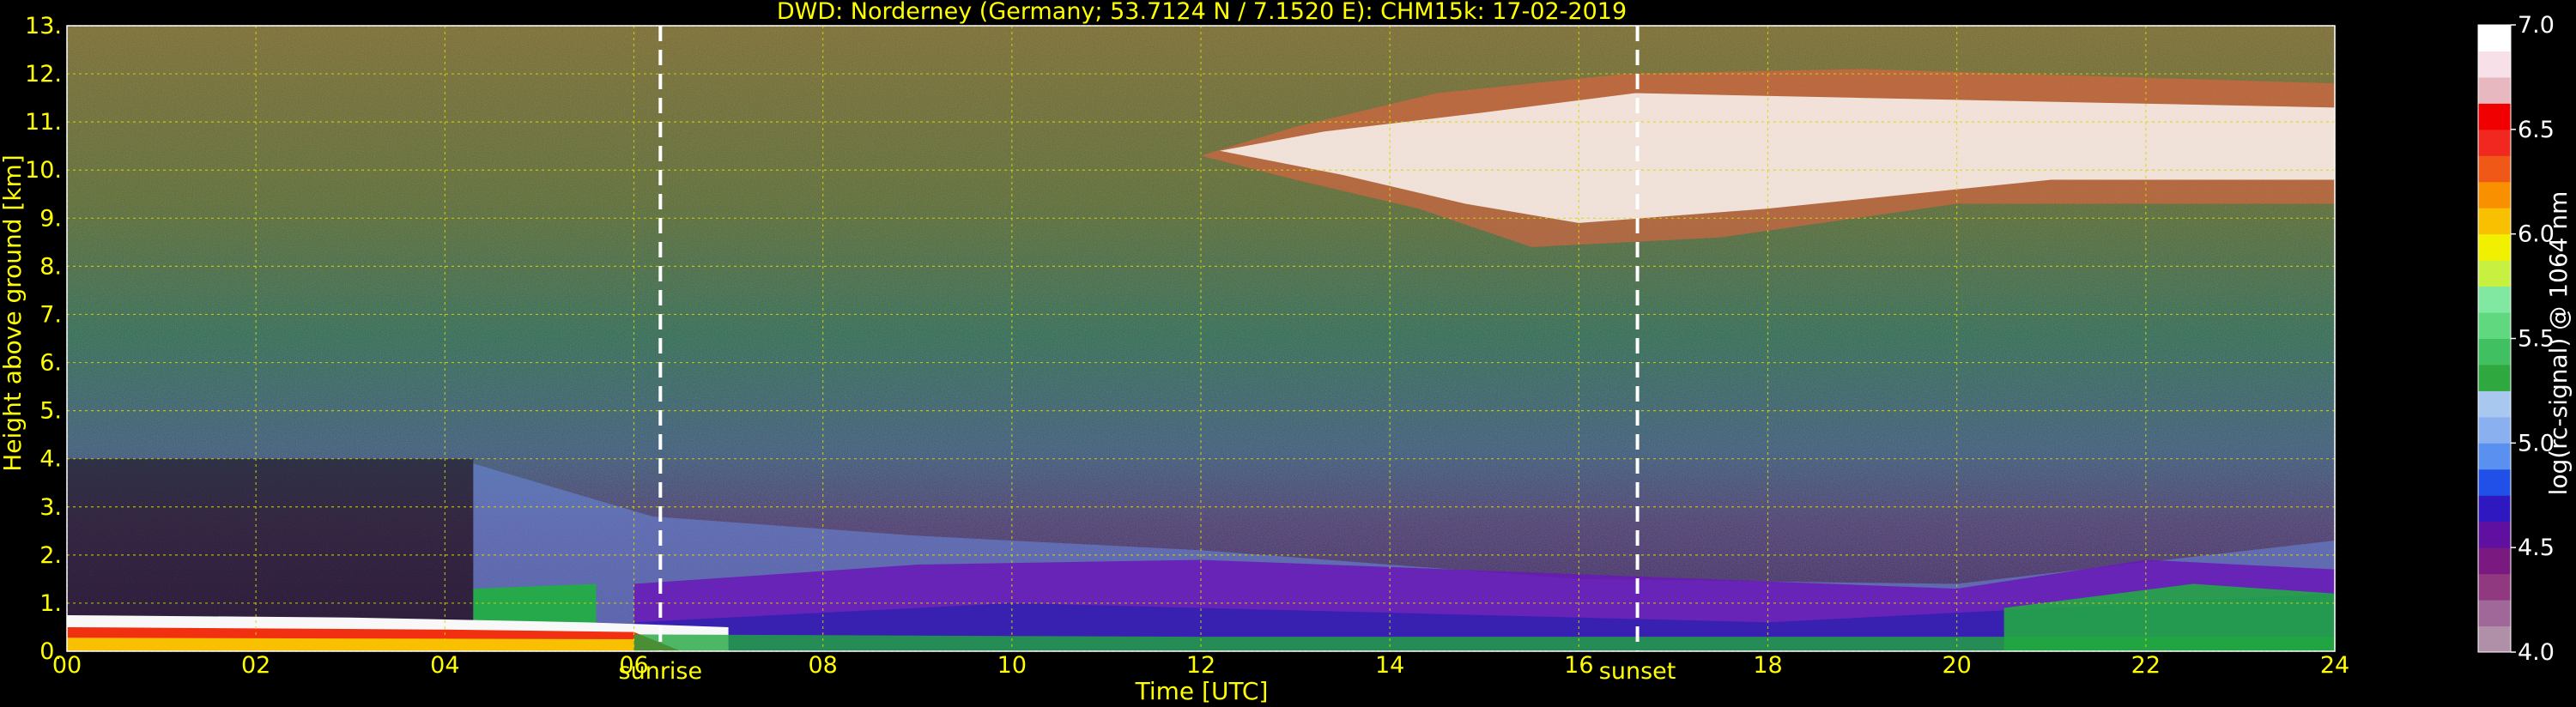  What do you see at coordinates (50, 218) in the screenshot?
I see `y-tick-label: 9.` at bounding box center [50, 218].